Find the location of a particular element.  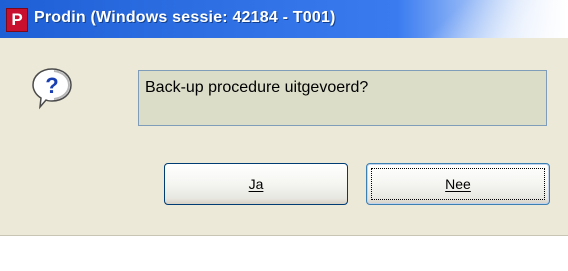

question-icon: ? is located at coordinates (52, 89).